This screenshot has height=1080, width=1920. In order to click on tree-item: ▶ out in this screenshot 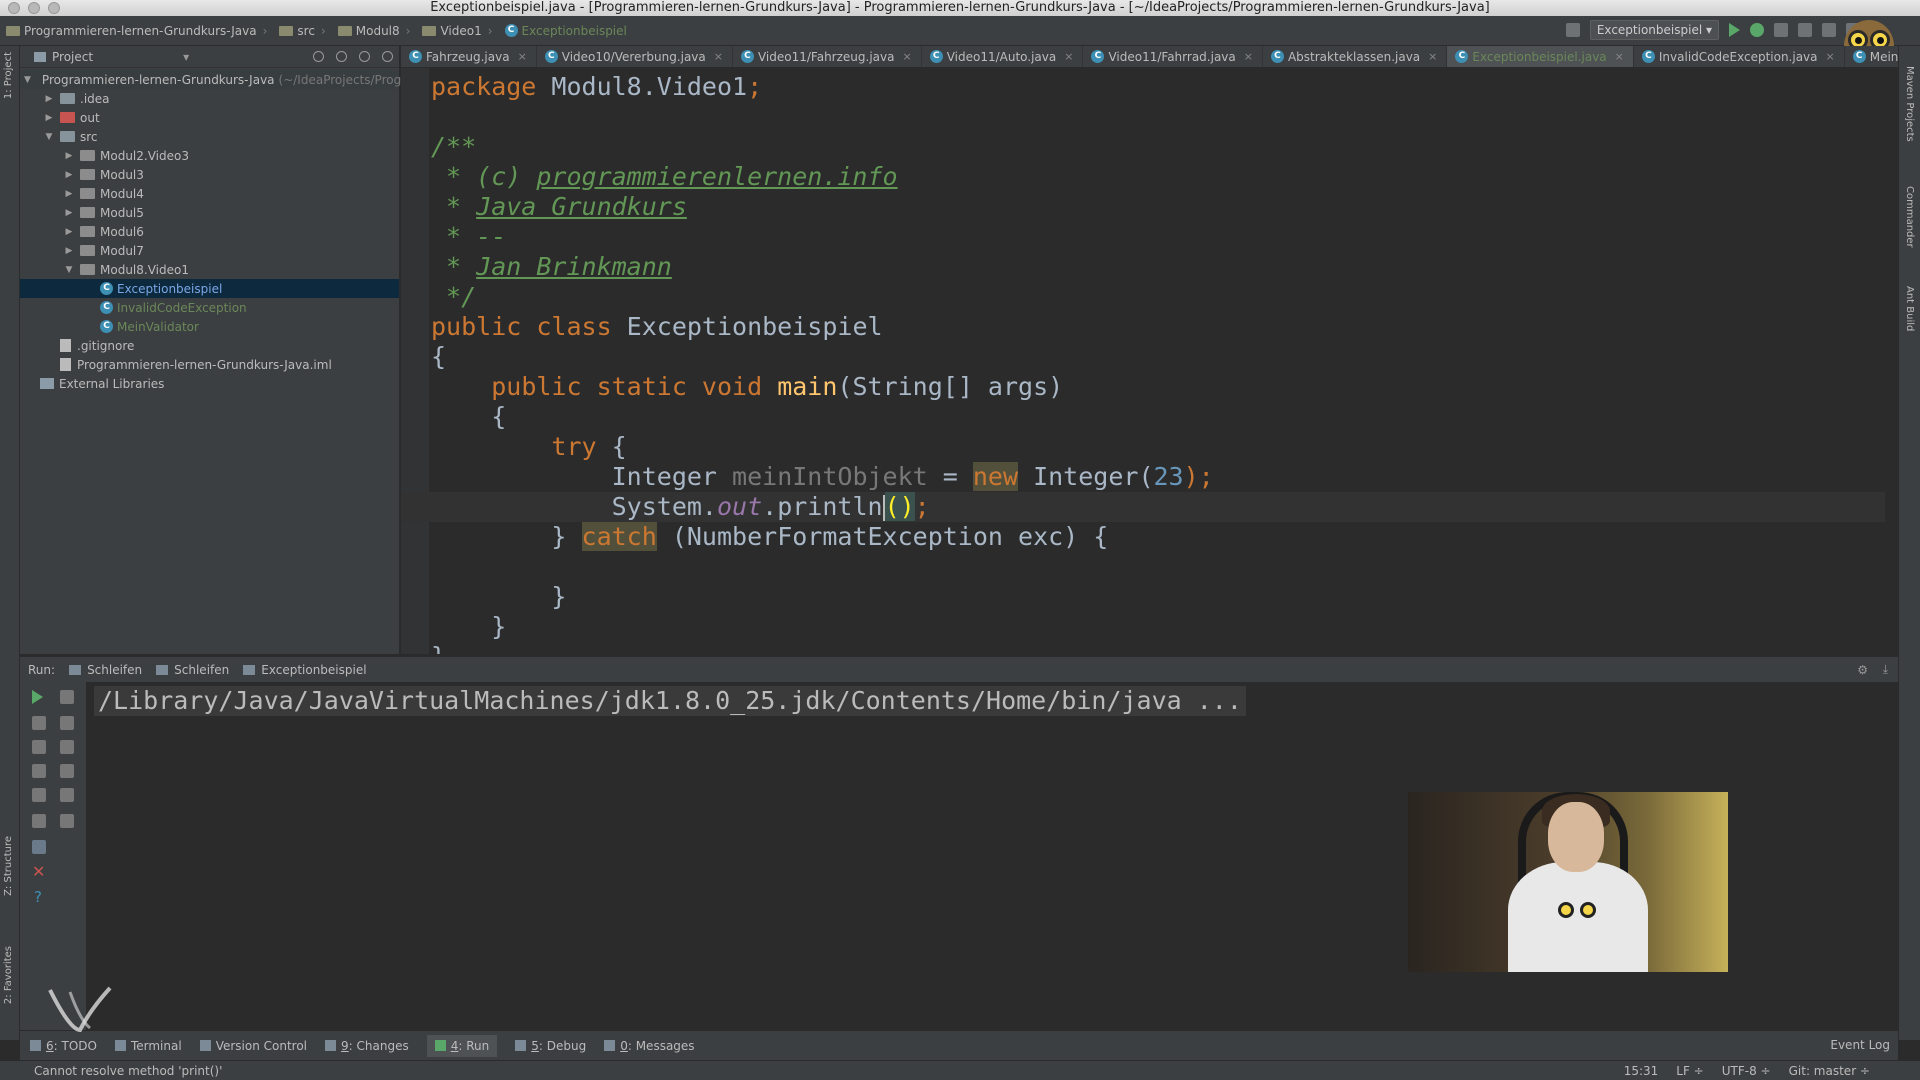, I will do `click(209, 117)`.